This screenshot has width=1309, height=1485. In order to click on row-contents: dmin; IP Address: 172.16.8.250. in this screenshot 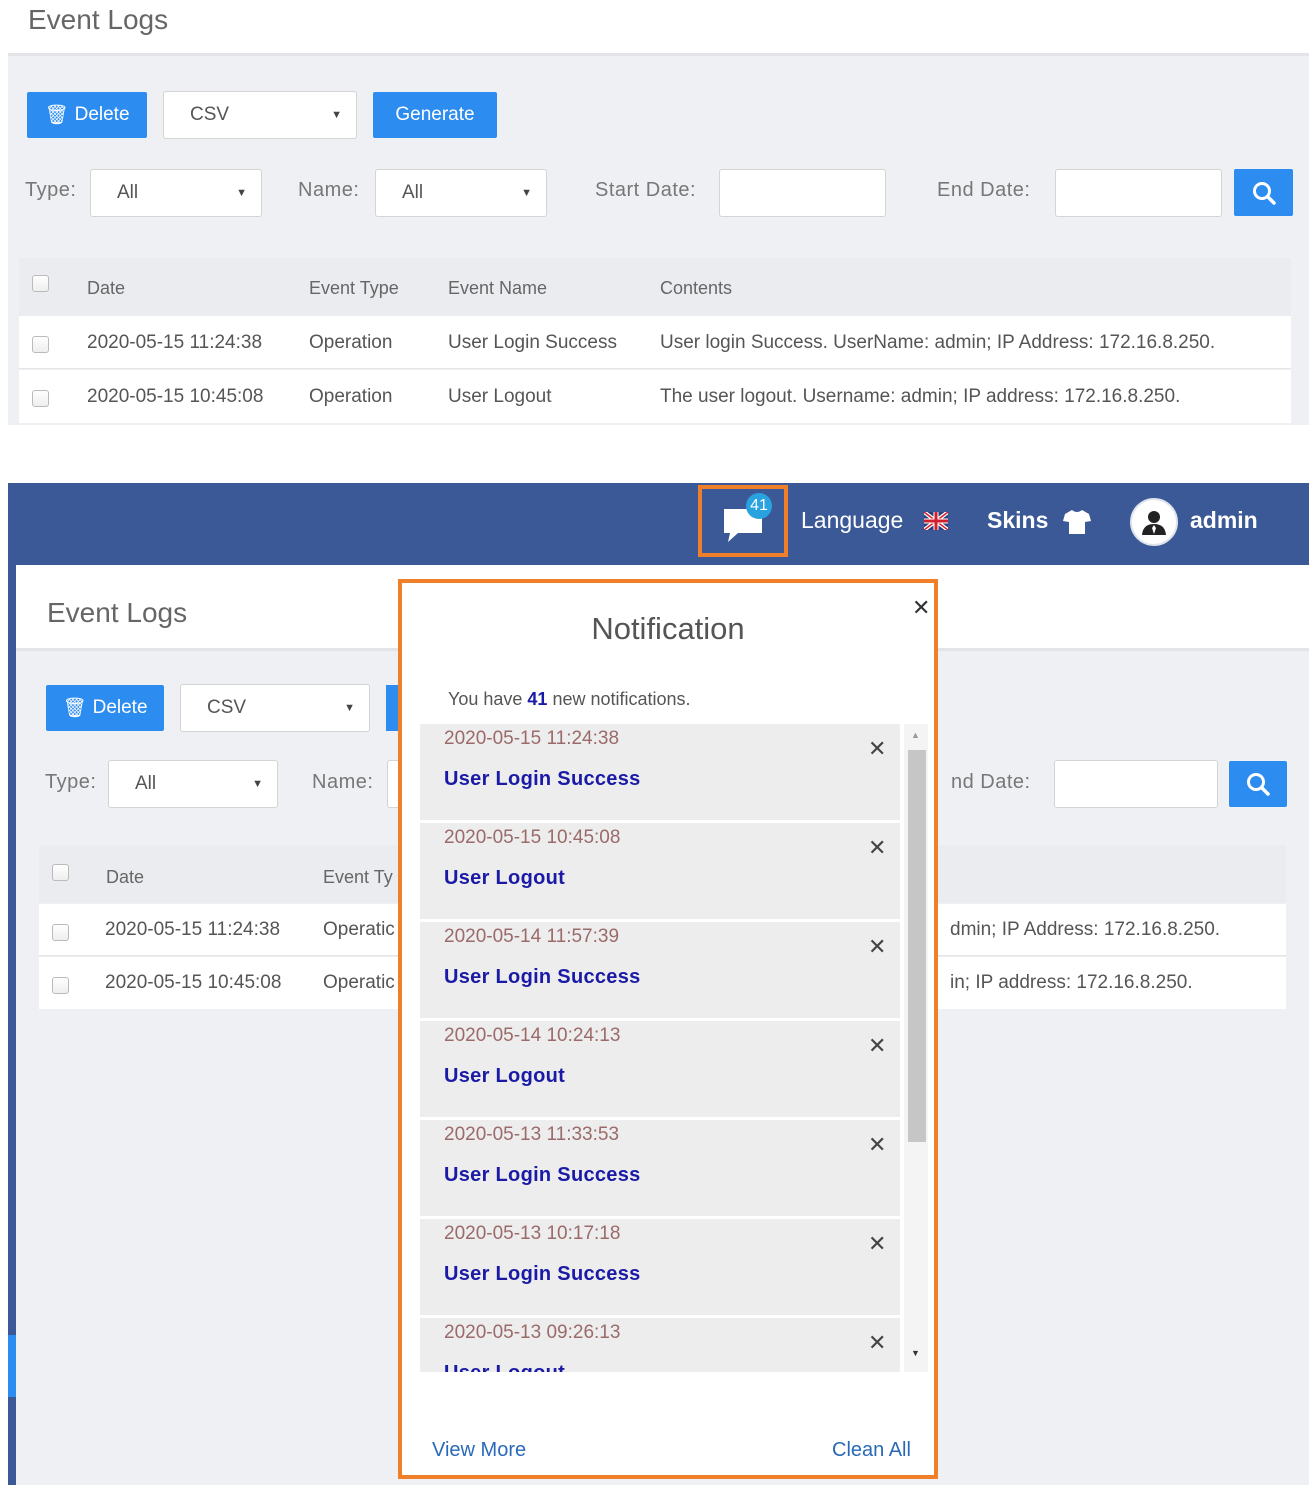, I will do `click(1085, 929)`.